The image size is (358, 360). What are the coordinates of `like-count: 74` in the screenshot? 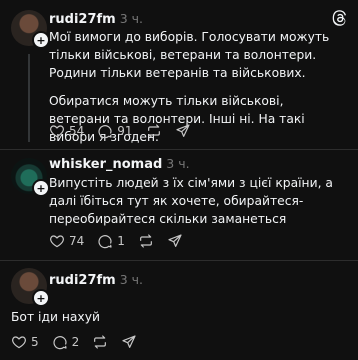 It's located at (77, 241).